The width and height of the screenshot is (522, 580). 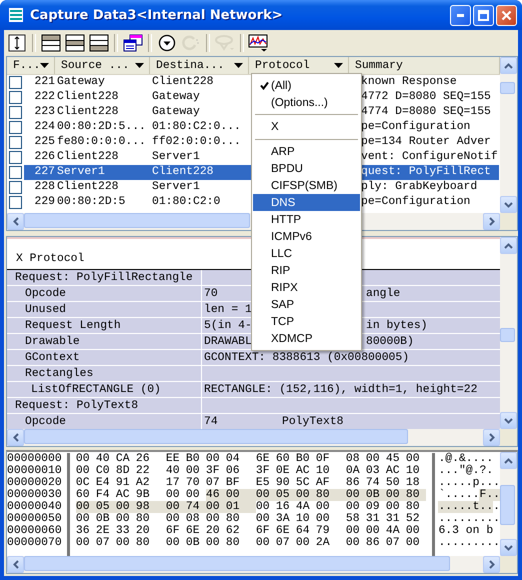 I want to click on field-value: GCONTEXT: 8388613 (0x00800005), so click(x=307, y=358).